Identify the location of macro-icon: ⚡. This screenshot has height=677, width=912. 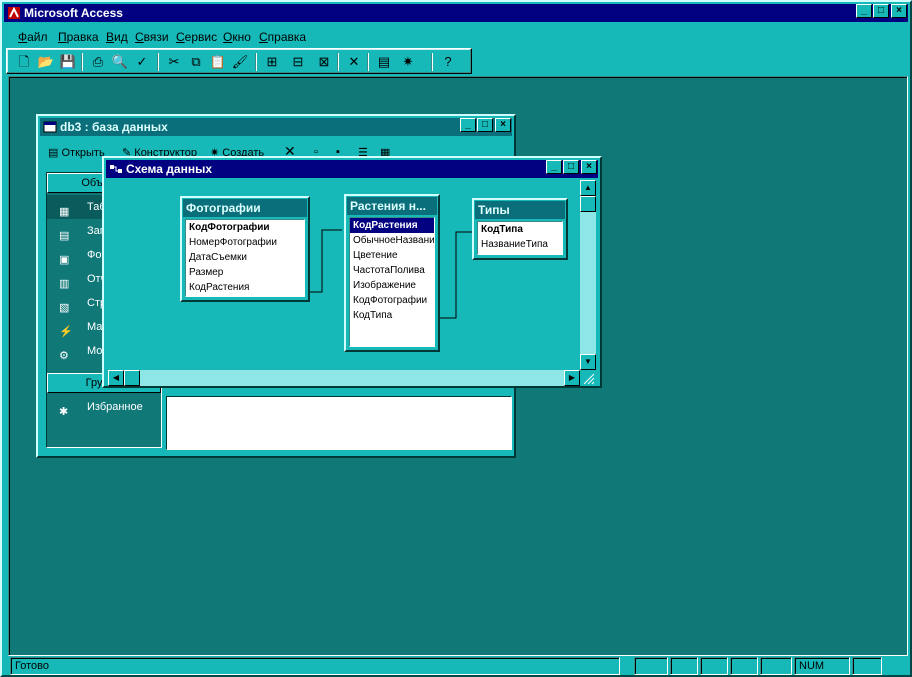
(66, 332).